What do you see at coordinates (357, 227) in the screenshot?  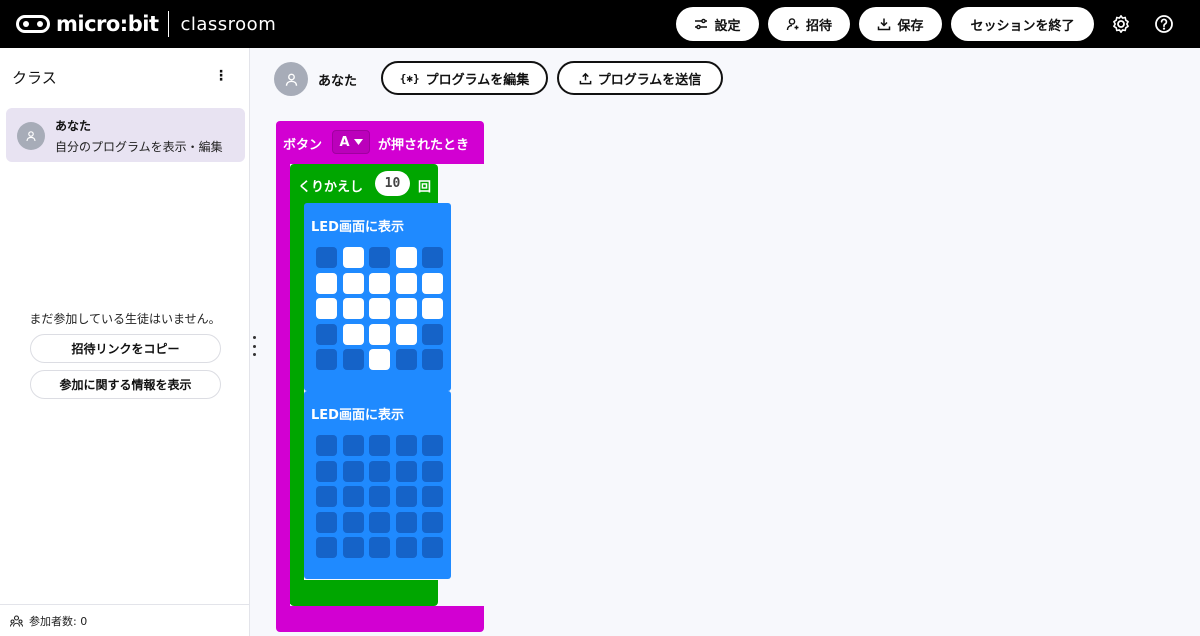 I see `show-leds-label-1: LED画面に表示` at bounding box center [357, 227].